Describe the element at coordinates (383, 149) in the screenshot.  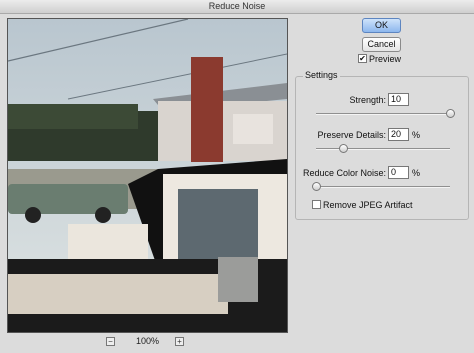
I see `preserve-details-slider-track` at that location.